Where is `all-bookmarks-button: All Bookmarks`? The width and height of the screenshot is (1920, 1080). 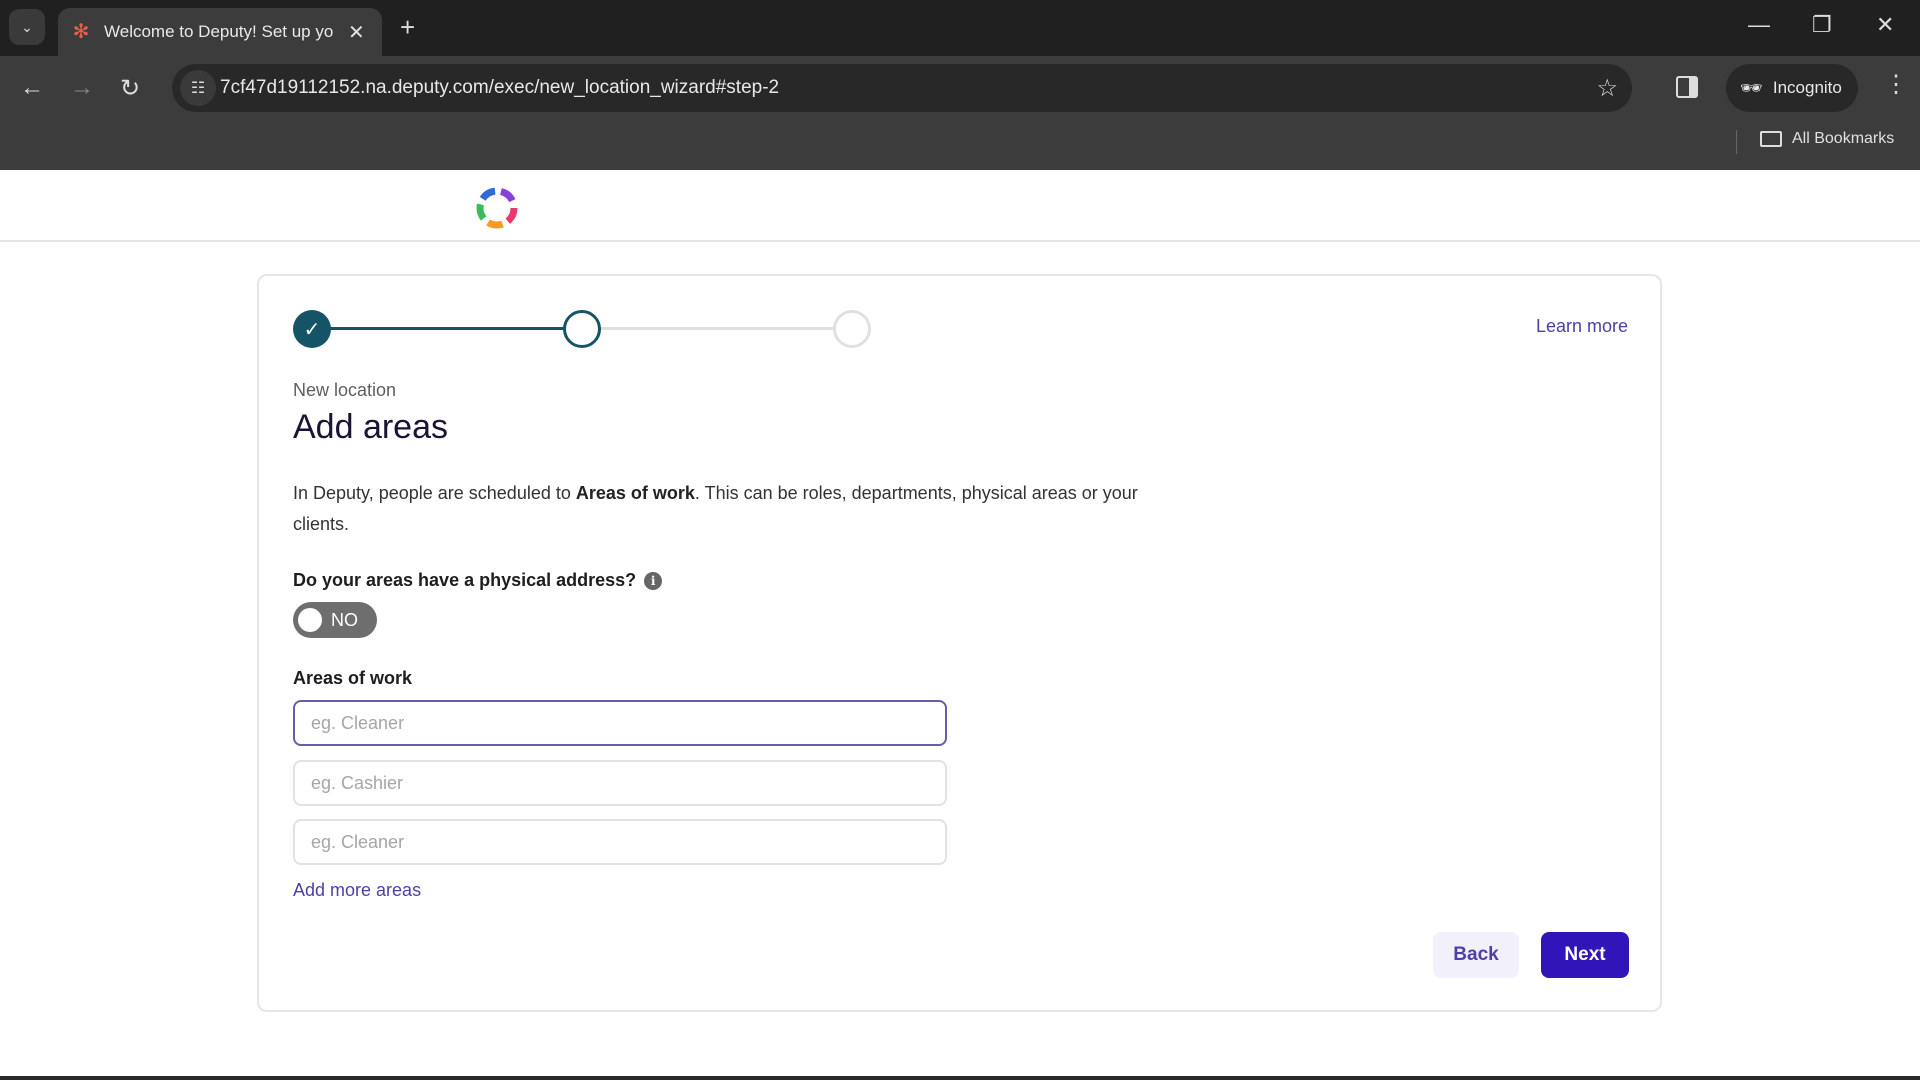
all-bookmarks-button: All Bookmarks is located at coordinates (1827, 139).